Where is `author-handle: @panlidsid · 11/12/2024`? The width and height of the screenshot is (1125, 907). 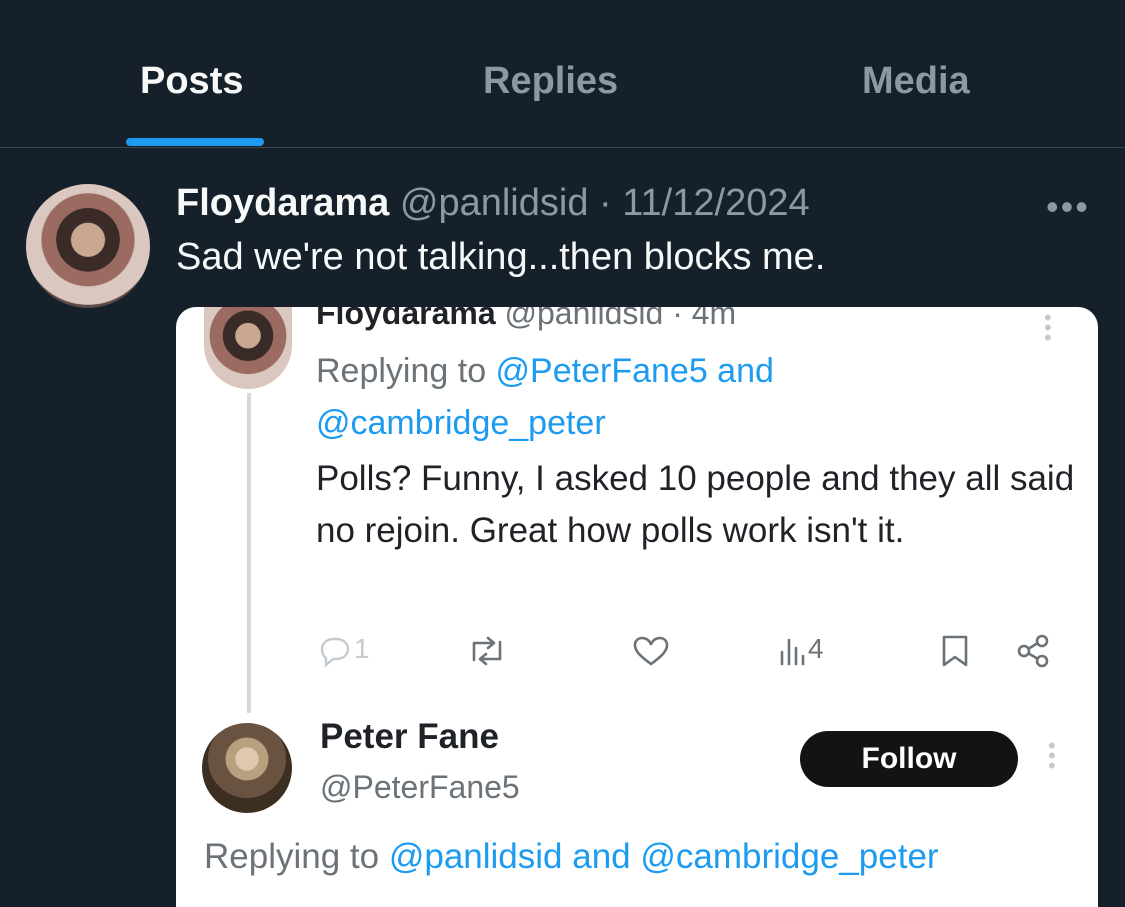
author-handle: @panlidsid · 11/12/2024 is located at coordinates (605, 203).